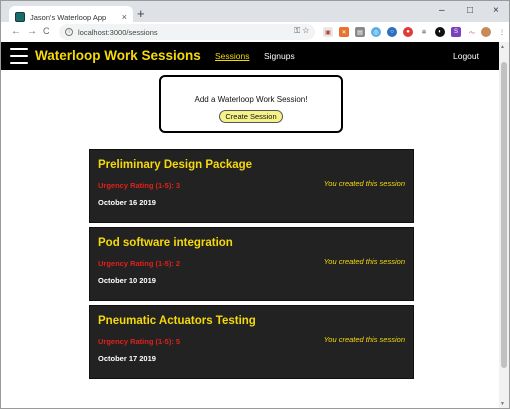 The image size is (510, 409). I want to click on session-urgency: Urgency Rating (1-5): 3, so click(139, 185).